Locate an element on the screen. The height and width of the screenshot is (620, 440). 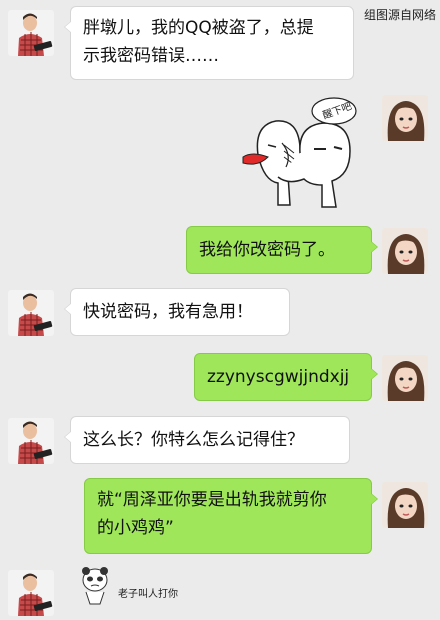
message-bubble: 这么长？你特么怎么记得住？ is located at coordinates (207, 440).